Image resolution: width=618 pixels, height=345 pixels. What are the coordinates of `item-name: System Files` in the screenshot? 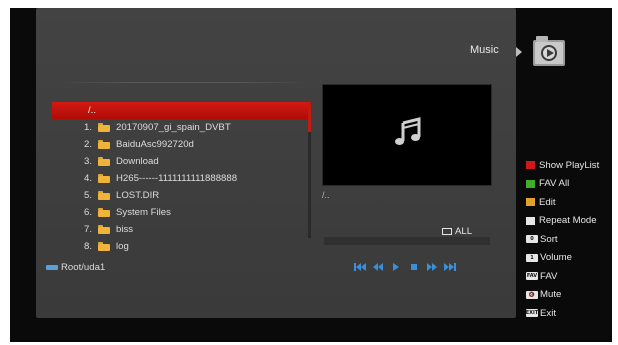 It's located at (143, 212).